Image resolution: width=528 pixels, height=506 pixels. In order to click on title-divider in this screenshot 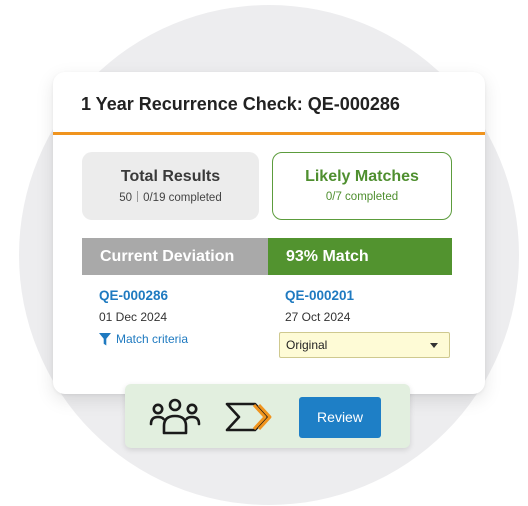, I will do `click(269, 133)`.